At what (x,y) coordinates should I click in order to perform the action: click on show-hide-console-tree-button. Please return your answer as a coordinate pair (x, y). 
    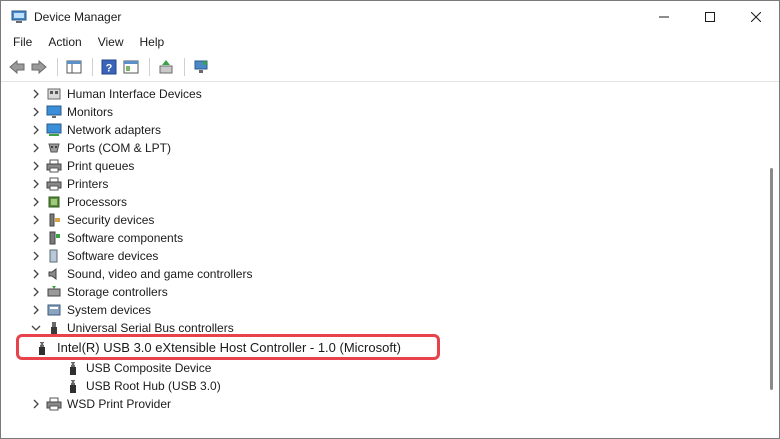
    Looking at the image, I should click on (74, 67).